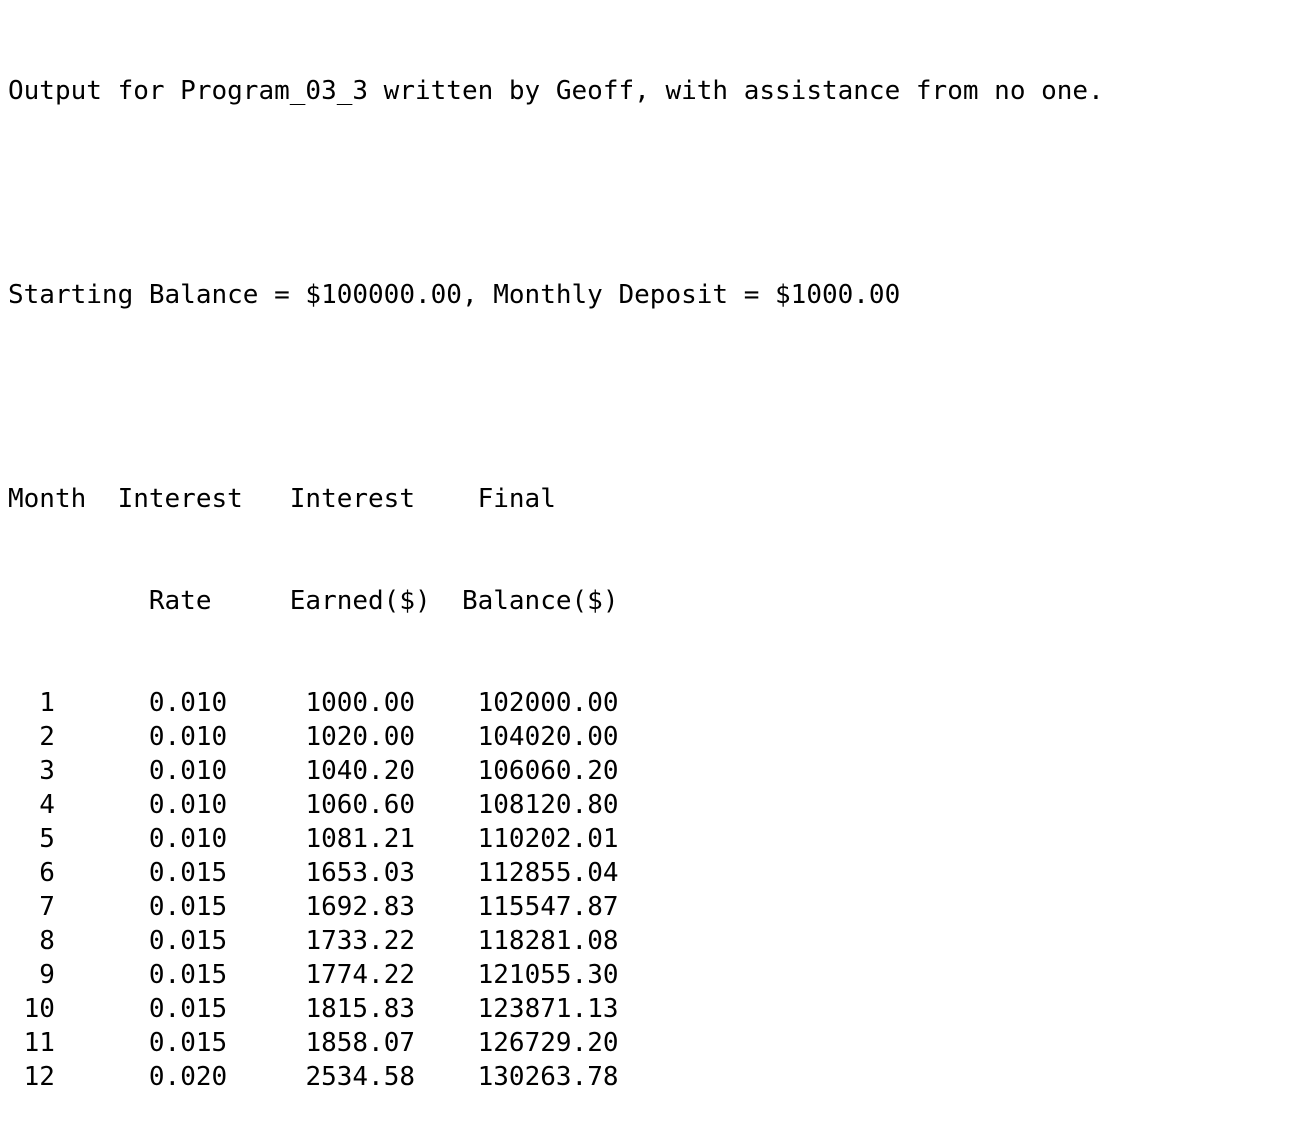  I want to click on cell-month: 4, so click(78, 805).